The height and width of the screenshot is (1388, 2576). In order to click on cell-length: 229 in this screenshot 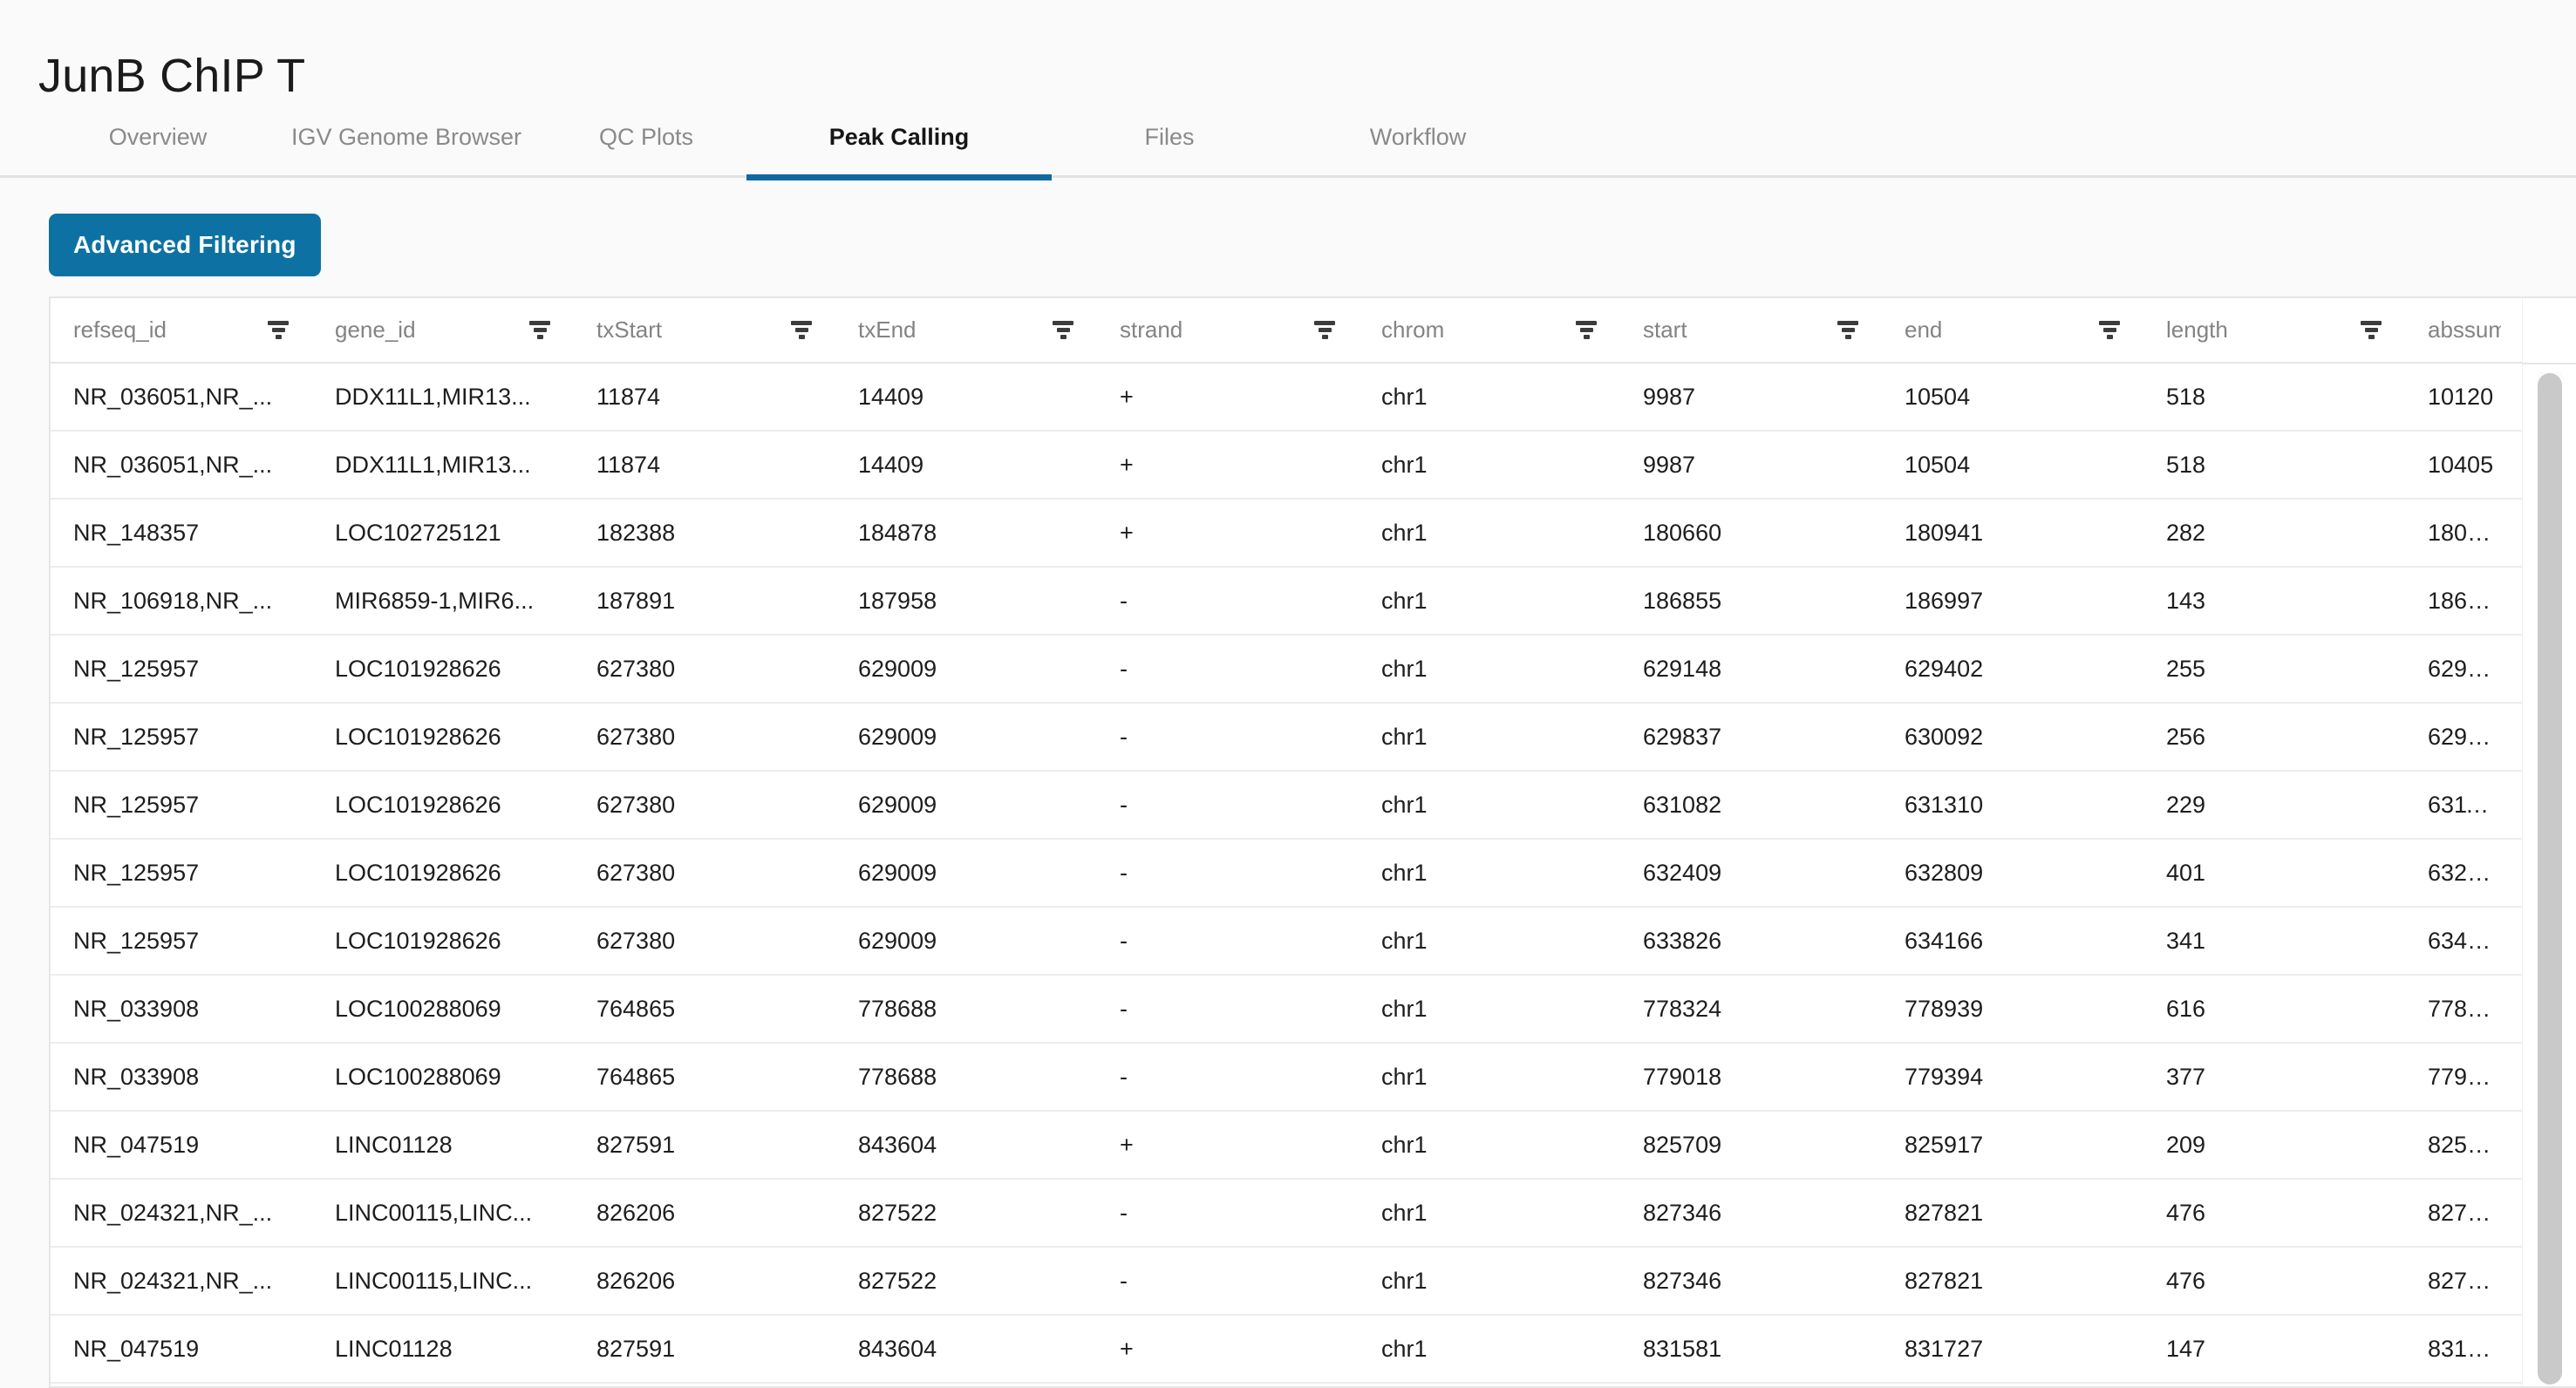, I will do `click(2274, 805)`.